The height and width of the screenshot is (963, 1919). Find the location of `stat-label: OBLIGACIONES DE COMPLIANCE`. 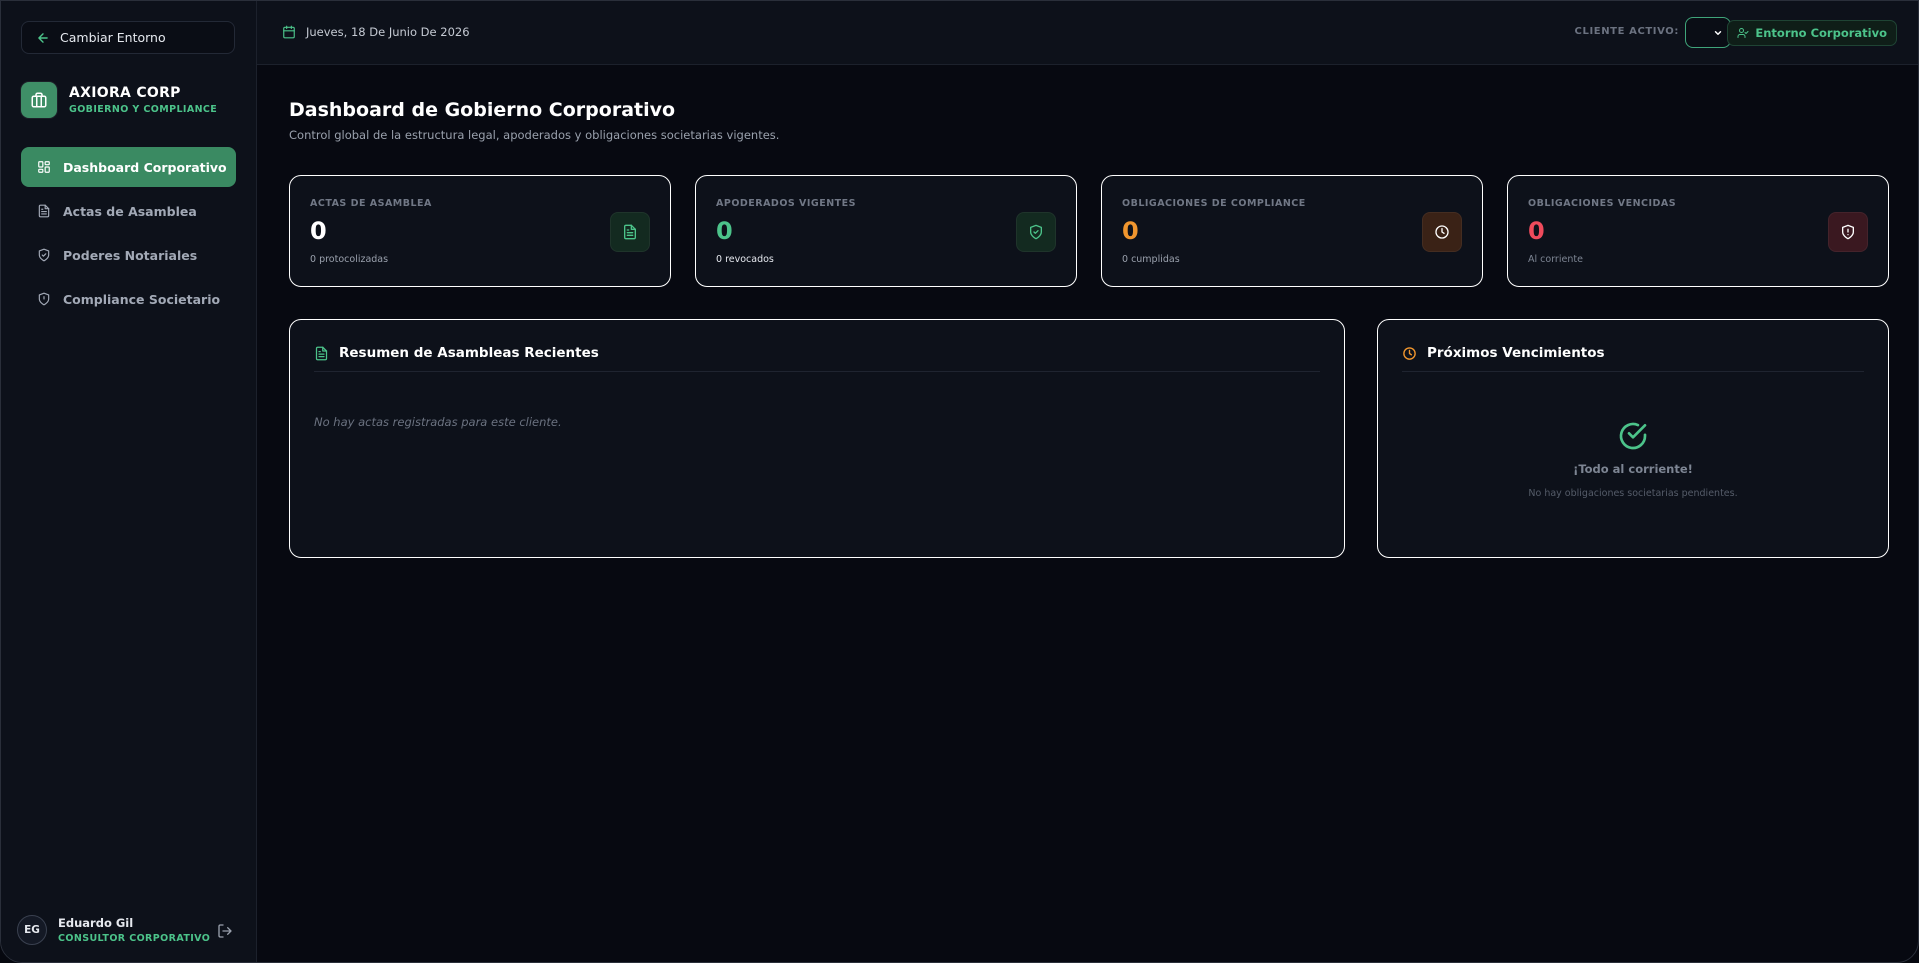

stat-label: OBLIGACIONES DE COMPLIANCE is located at coordinates (1214, 203).